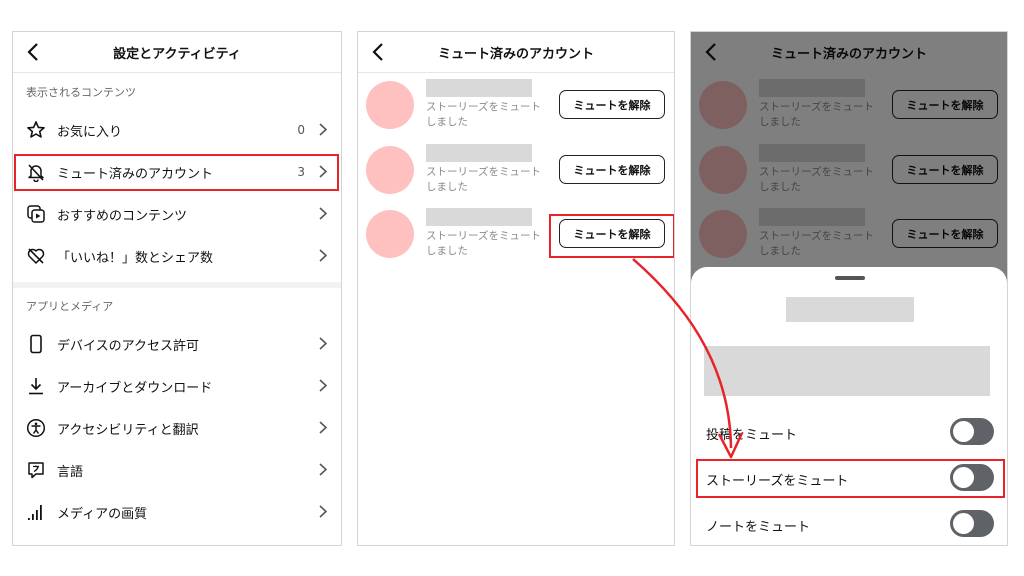 This screenshot has width=1024, height=576. I want to click on menu-item-suggested-content: おすすめのコンテンツ, so click(177, 214).